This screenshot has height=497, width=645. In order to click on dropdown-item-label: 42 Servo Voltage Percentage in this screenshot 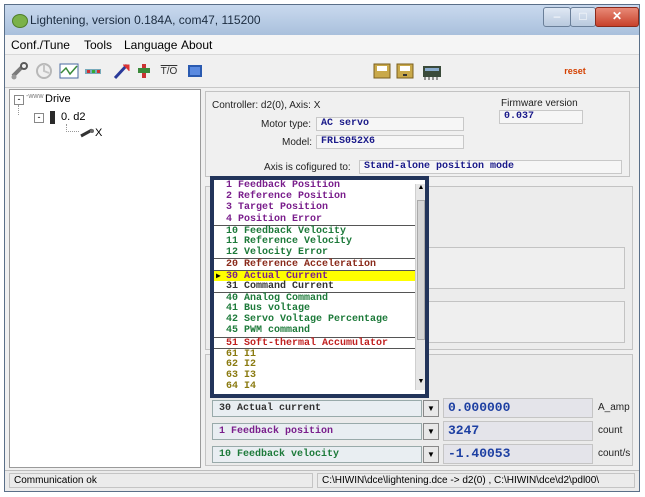, I will do `click(307, 320)`.